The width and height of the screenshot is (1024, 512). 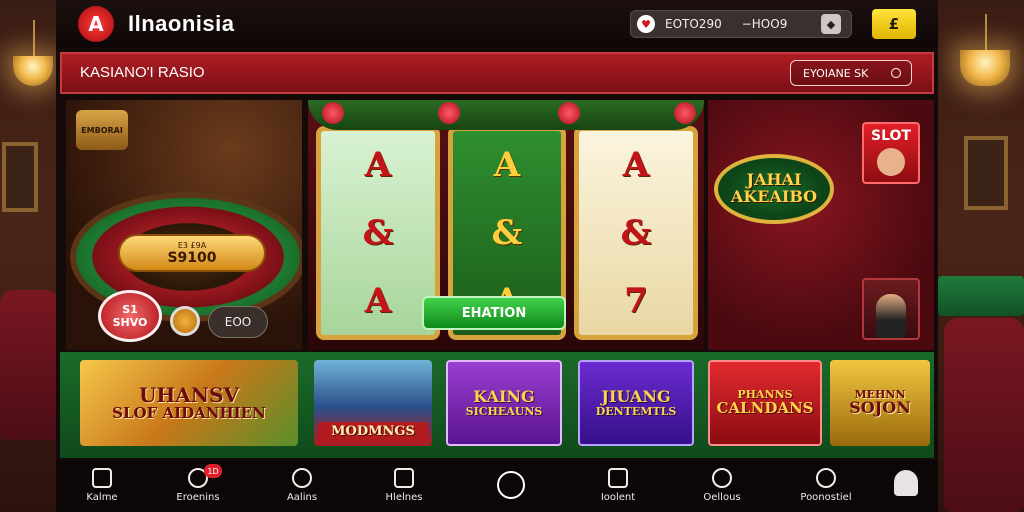 I want to click on nav-label: Eroenins, so click(x=198, y=497).